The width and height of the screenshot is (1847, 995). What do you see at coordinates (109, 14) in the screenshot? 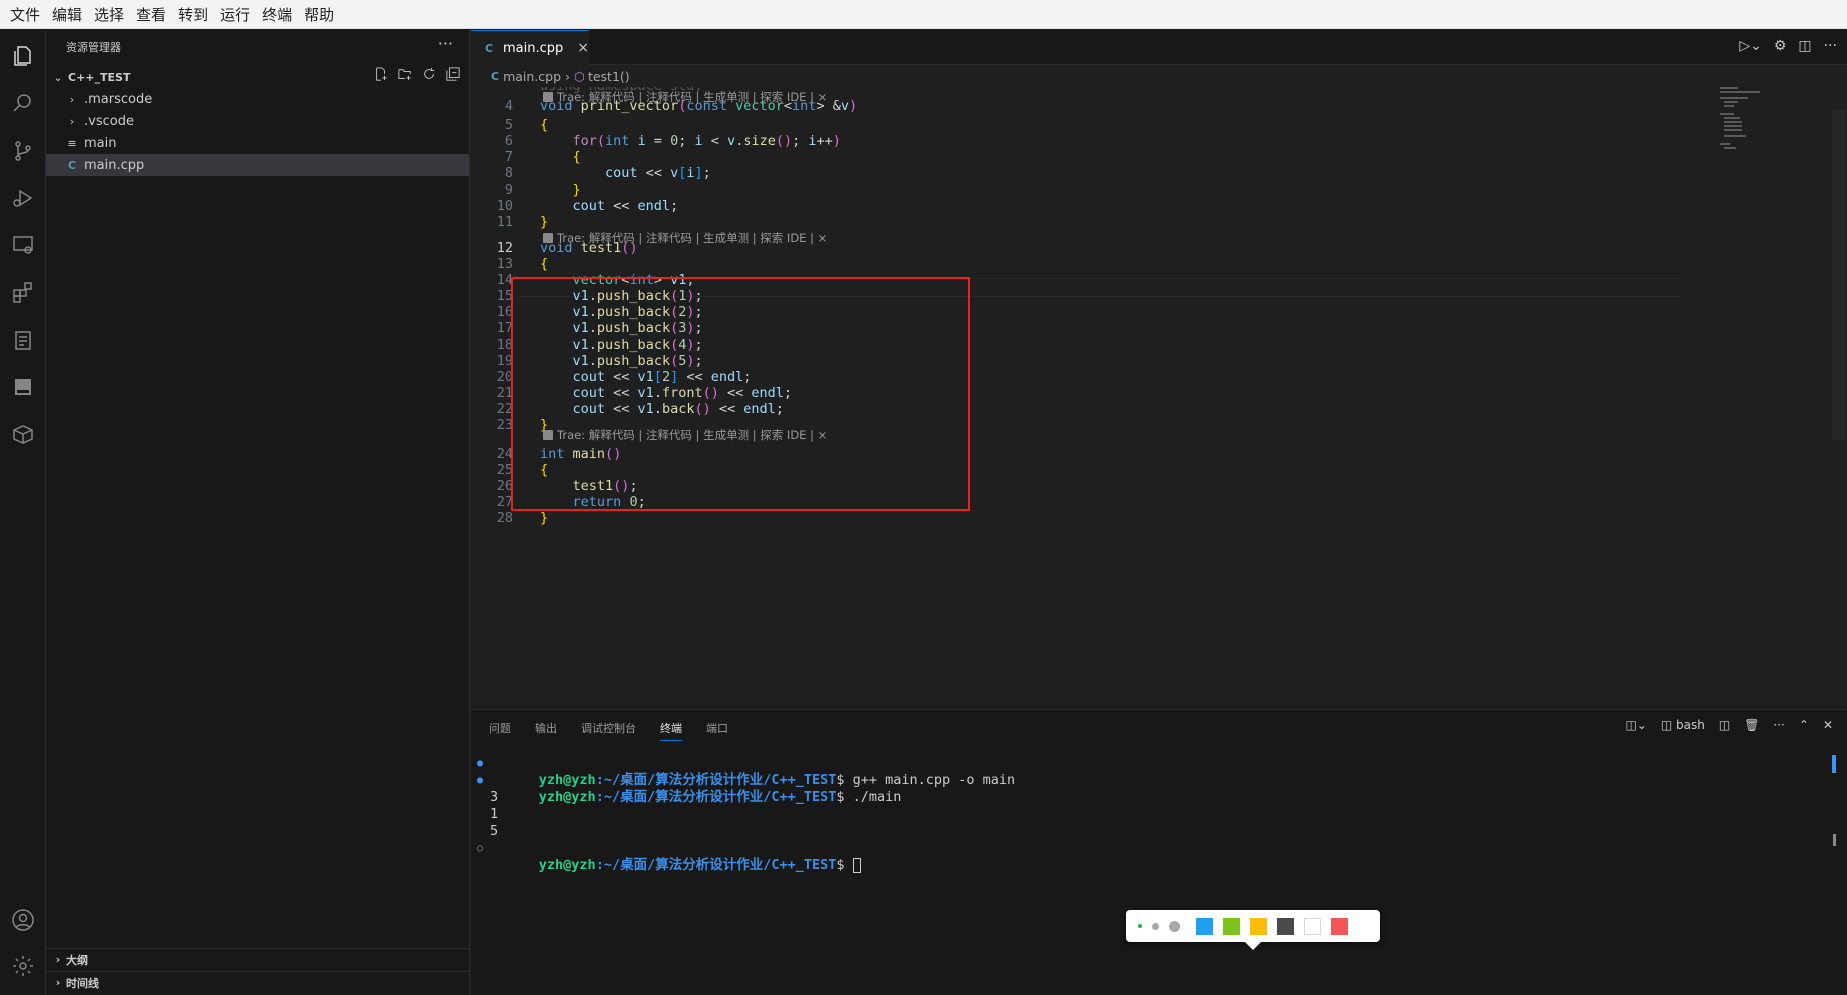
I see `menu-selection: 选择` at bounding box center [109, 14].